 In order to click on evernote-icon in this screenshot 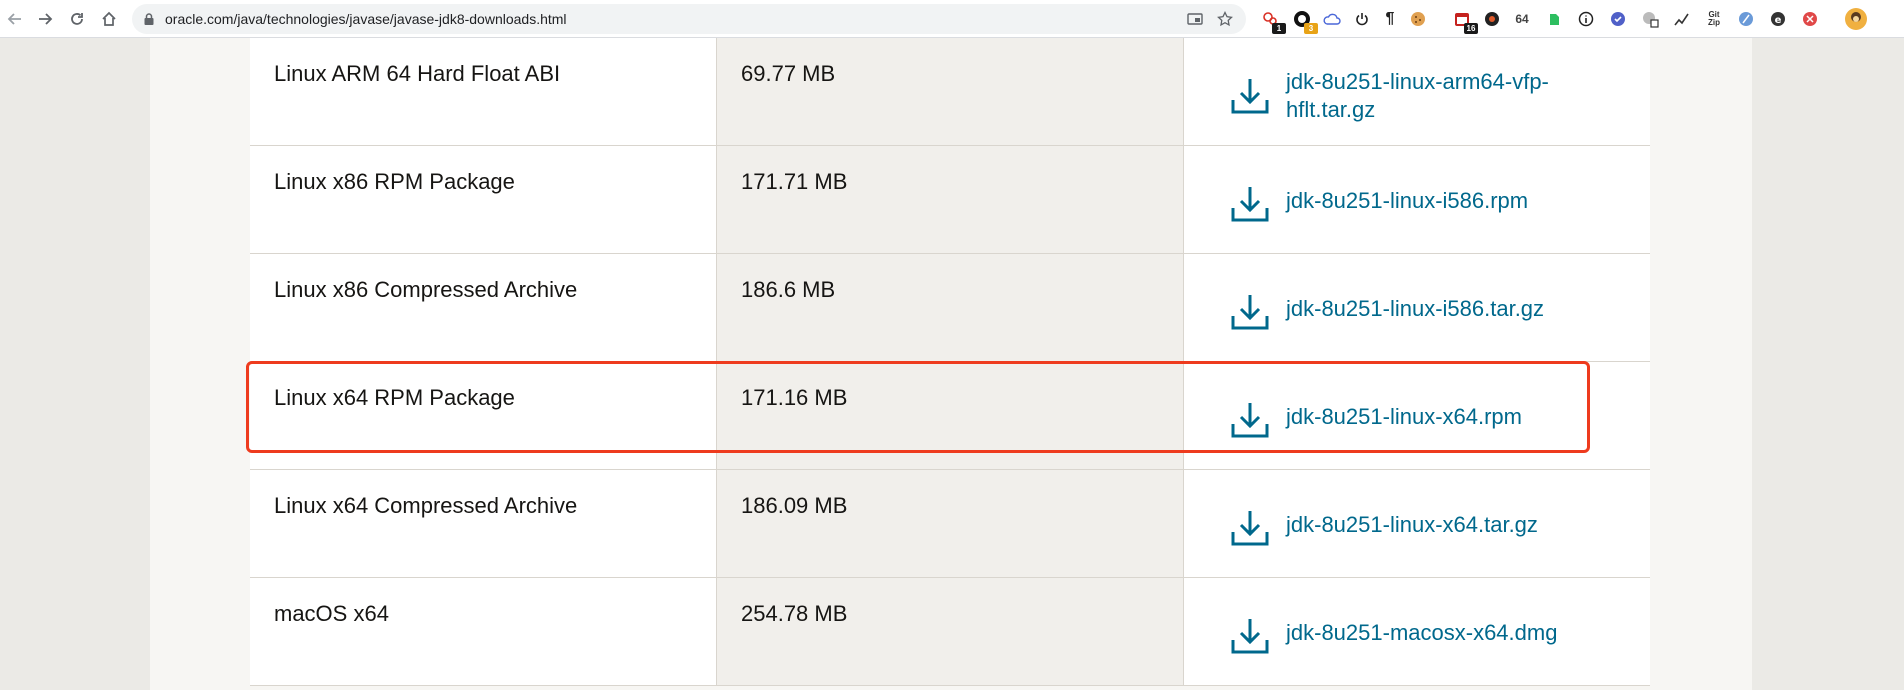, I will do `click(1554, 19)`.